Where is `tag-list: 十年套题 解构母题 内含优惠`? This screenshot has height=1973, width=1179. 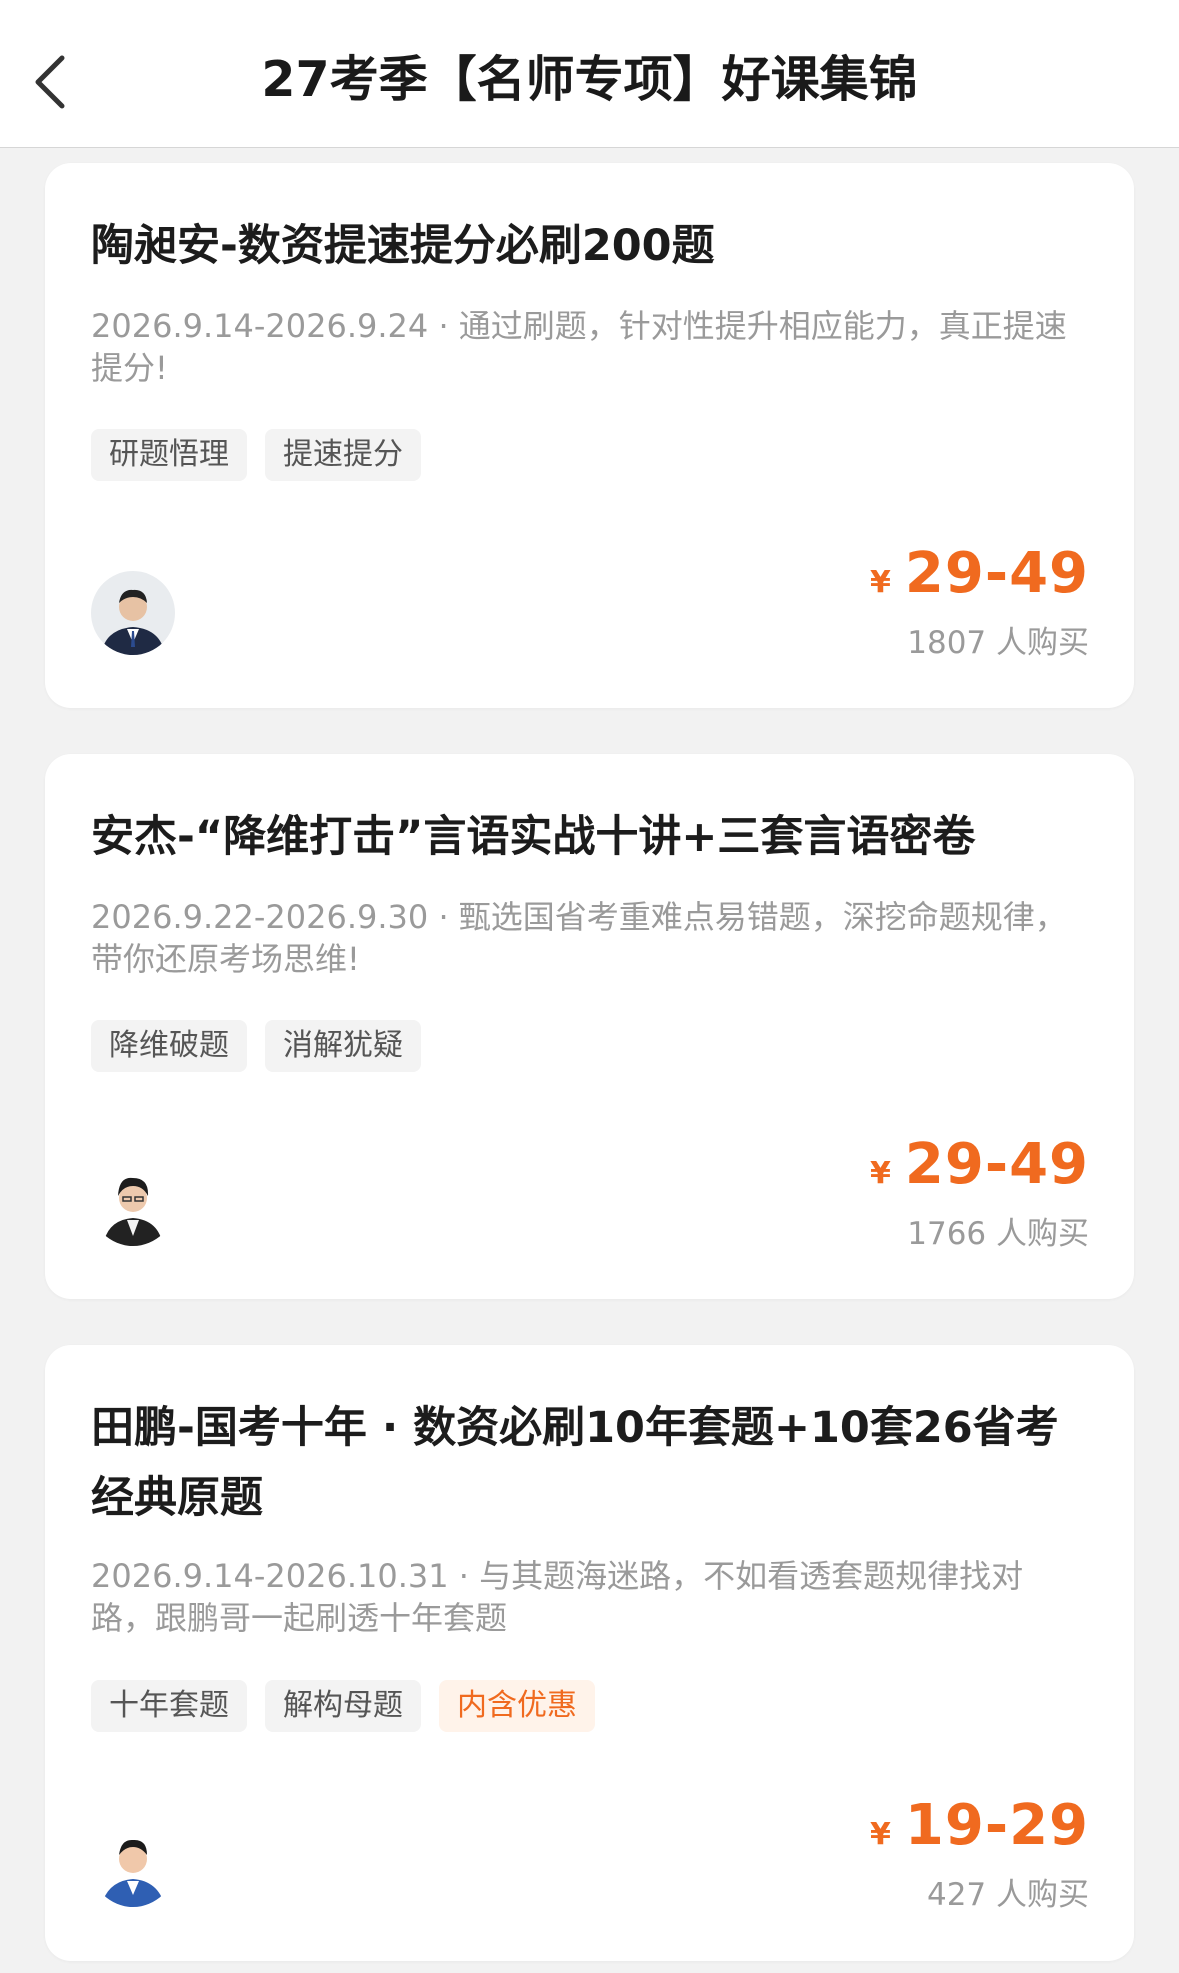 tag-list: 十年套题 解构母题 内含优惠 is located at coordinates (343, 1706).